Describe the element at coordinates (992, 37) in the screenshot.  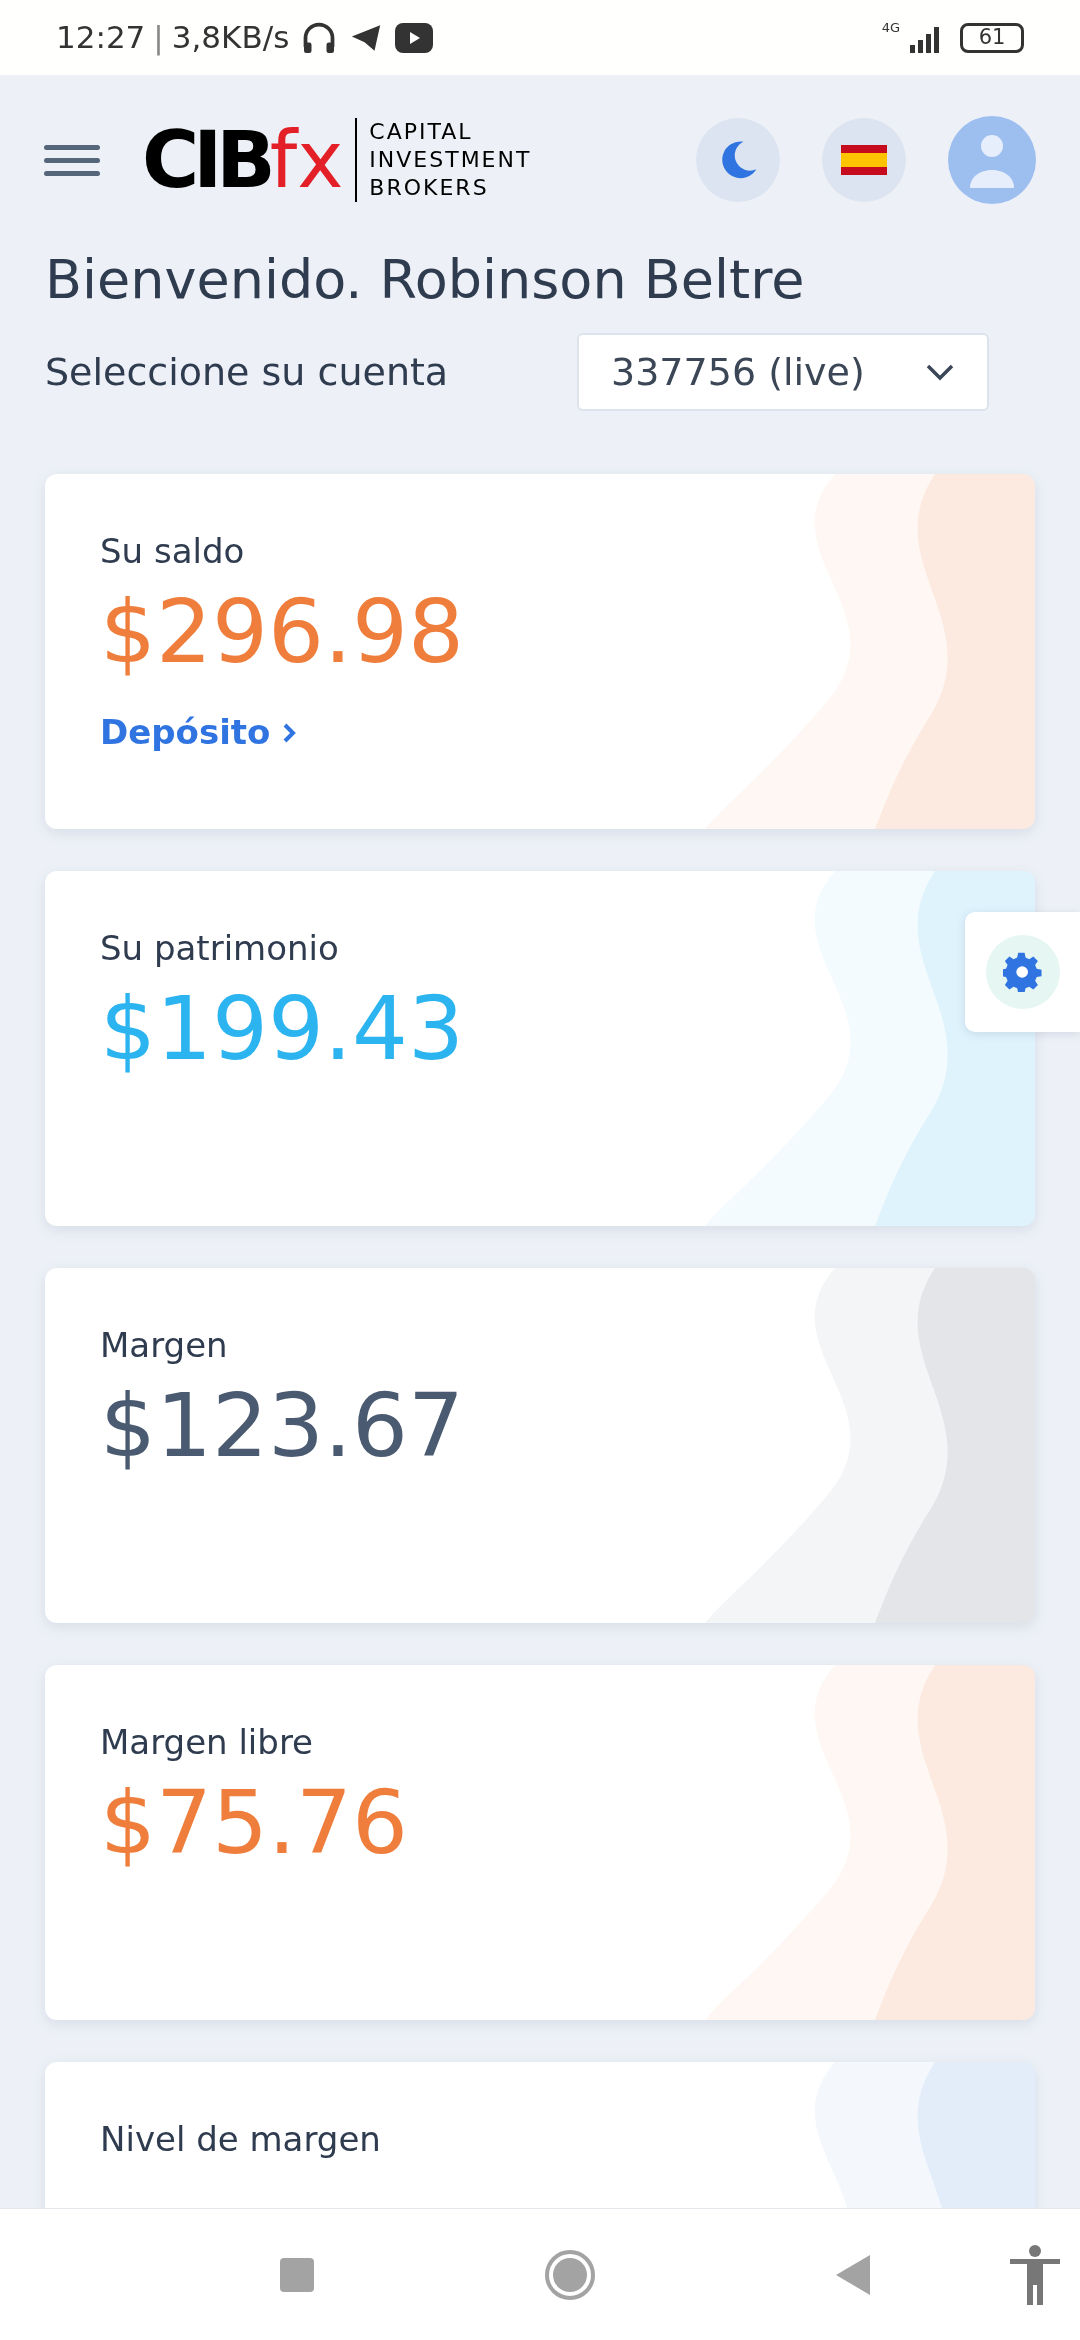
I see `battery-level: 61` at that location.